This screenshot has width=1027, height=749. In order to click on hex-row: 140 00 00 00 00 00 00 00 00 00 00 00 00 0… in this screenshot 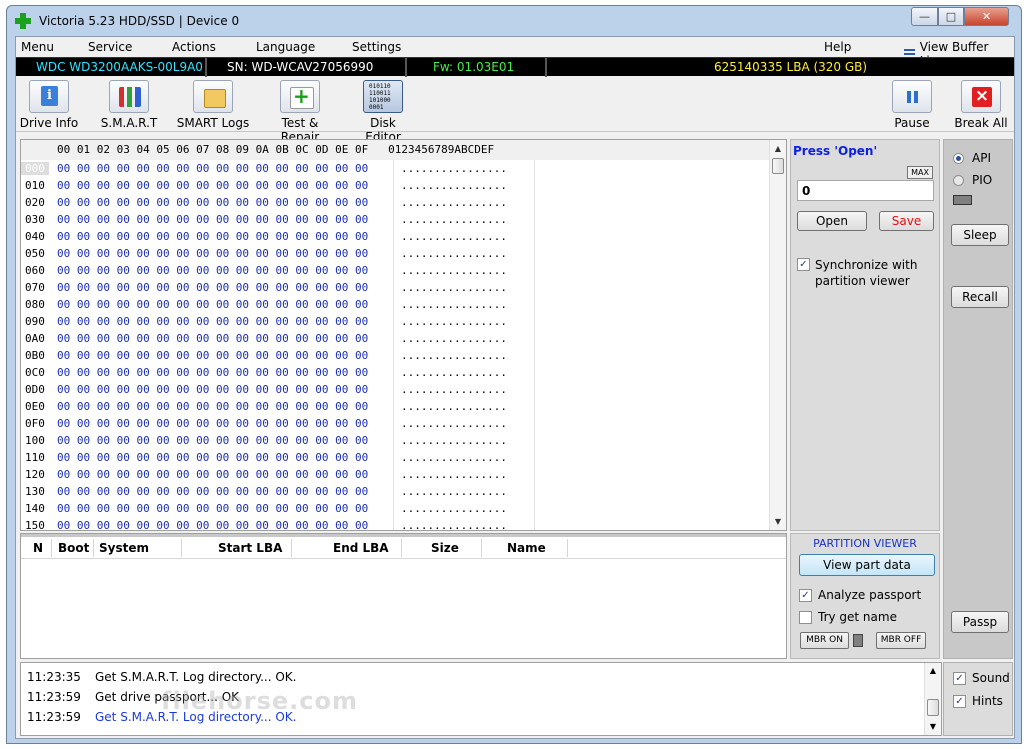, I will do `click(396, 508)`.